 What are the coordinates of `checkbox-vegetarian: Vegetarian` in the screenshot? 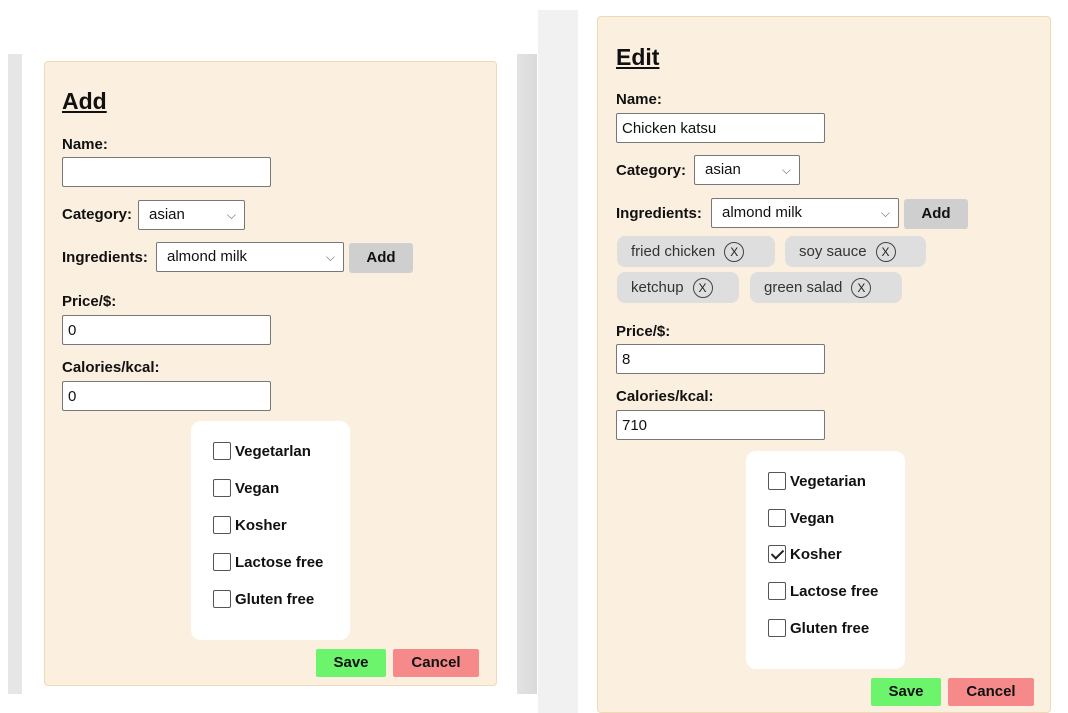 It's located at (817, 481).